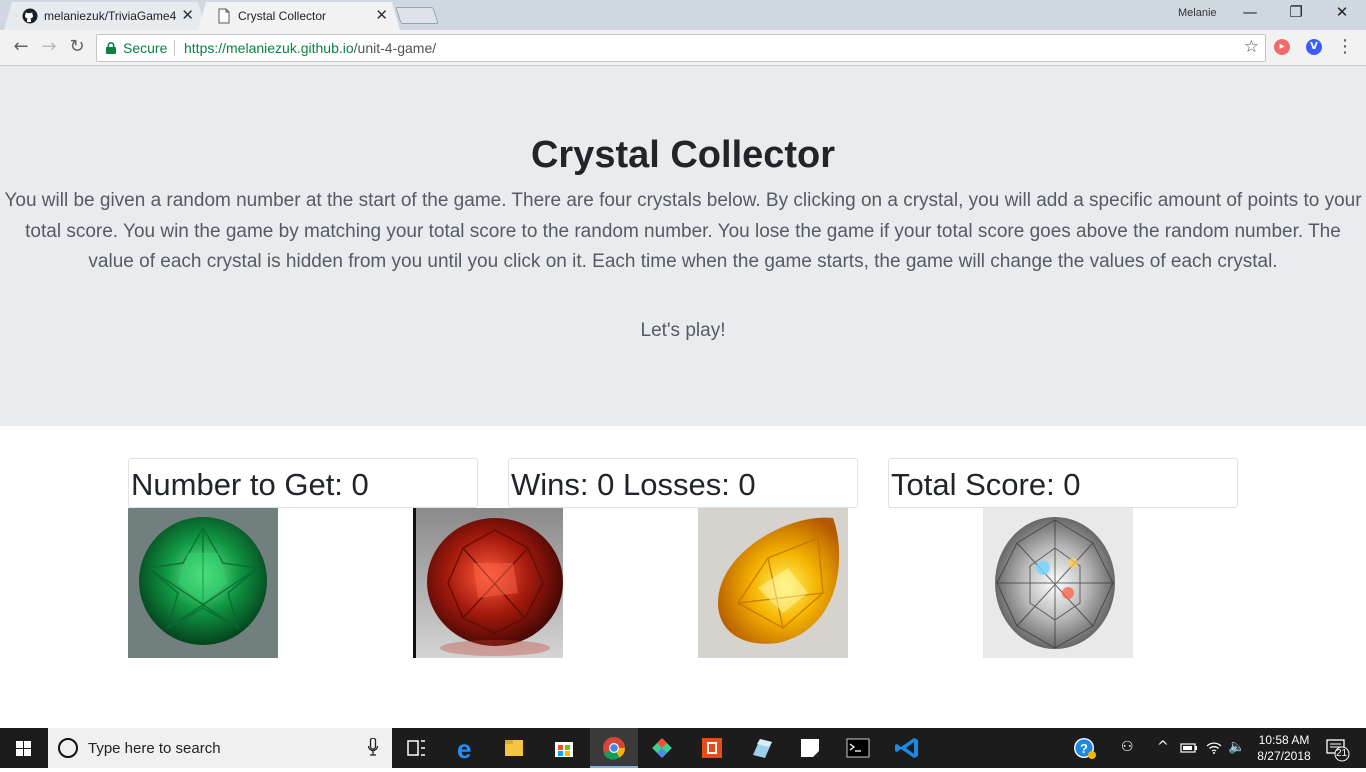 The image size is (1366, 772). What do you see at coordinates (224, 16) in the screenshot?
I see `page-icon` at bounding box center [224, 16].